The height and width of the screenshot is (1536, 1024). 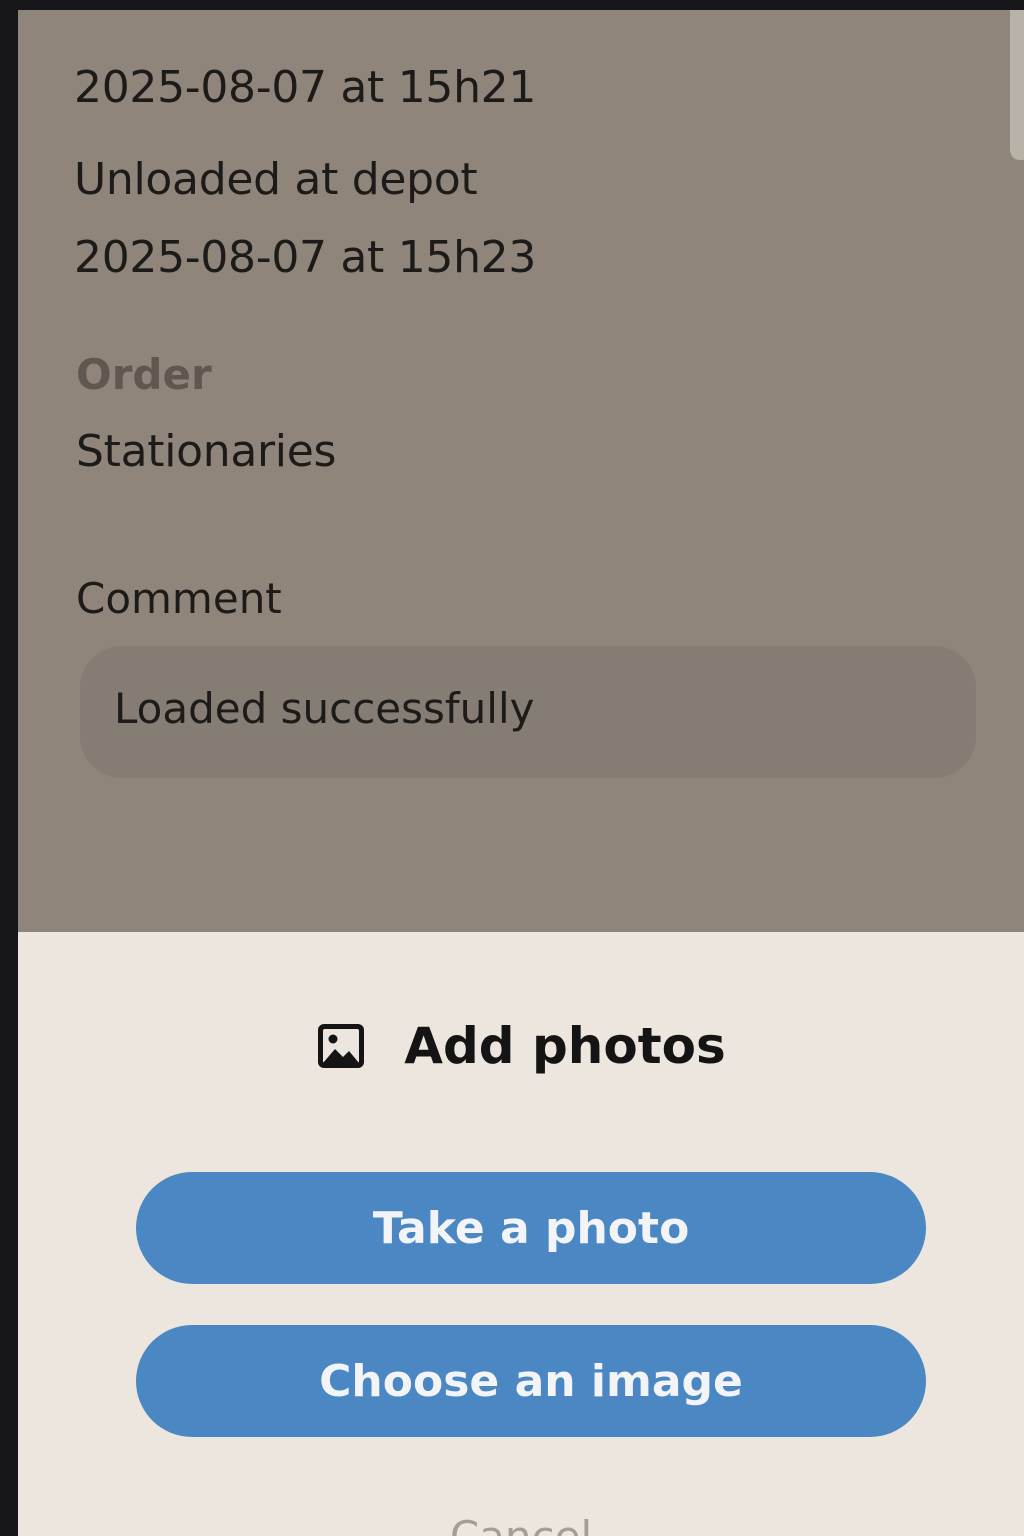 What do you see at coordinates (521, 1524) in the screenshot?
I see `cancel-button: Cancel` at bounding box center [521, 1524].